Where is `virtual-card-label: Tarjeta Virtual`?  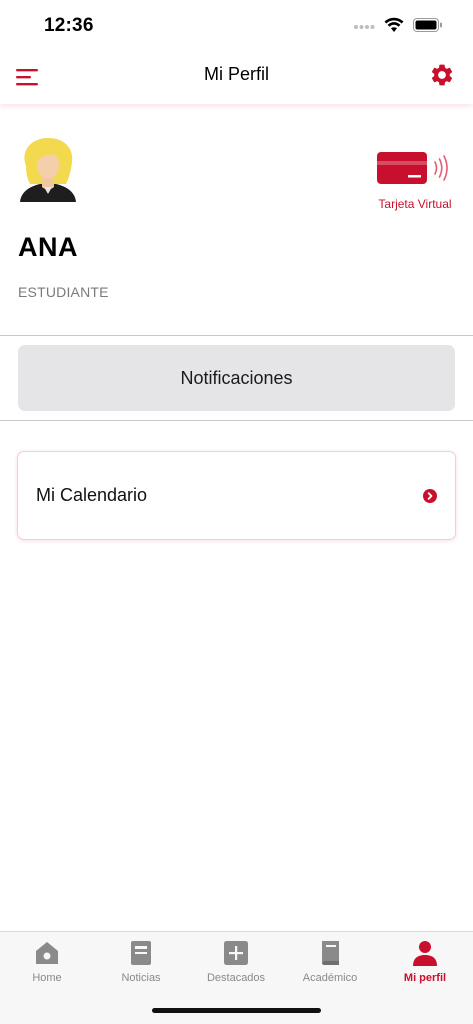
virtual-card-label: Tarjeta Virtual is located at coordinates (415, 204).